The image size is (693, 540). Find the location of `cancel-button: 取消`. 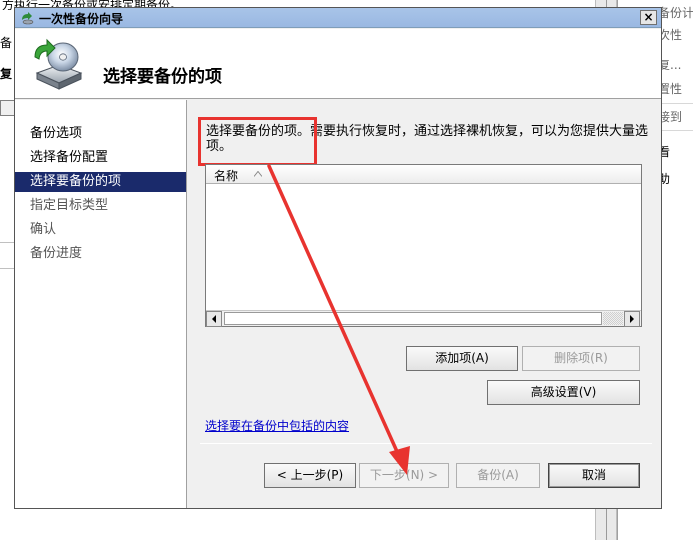

cancel-button: 取消 is located at coordinates (594, 475).